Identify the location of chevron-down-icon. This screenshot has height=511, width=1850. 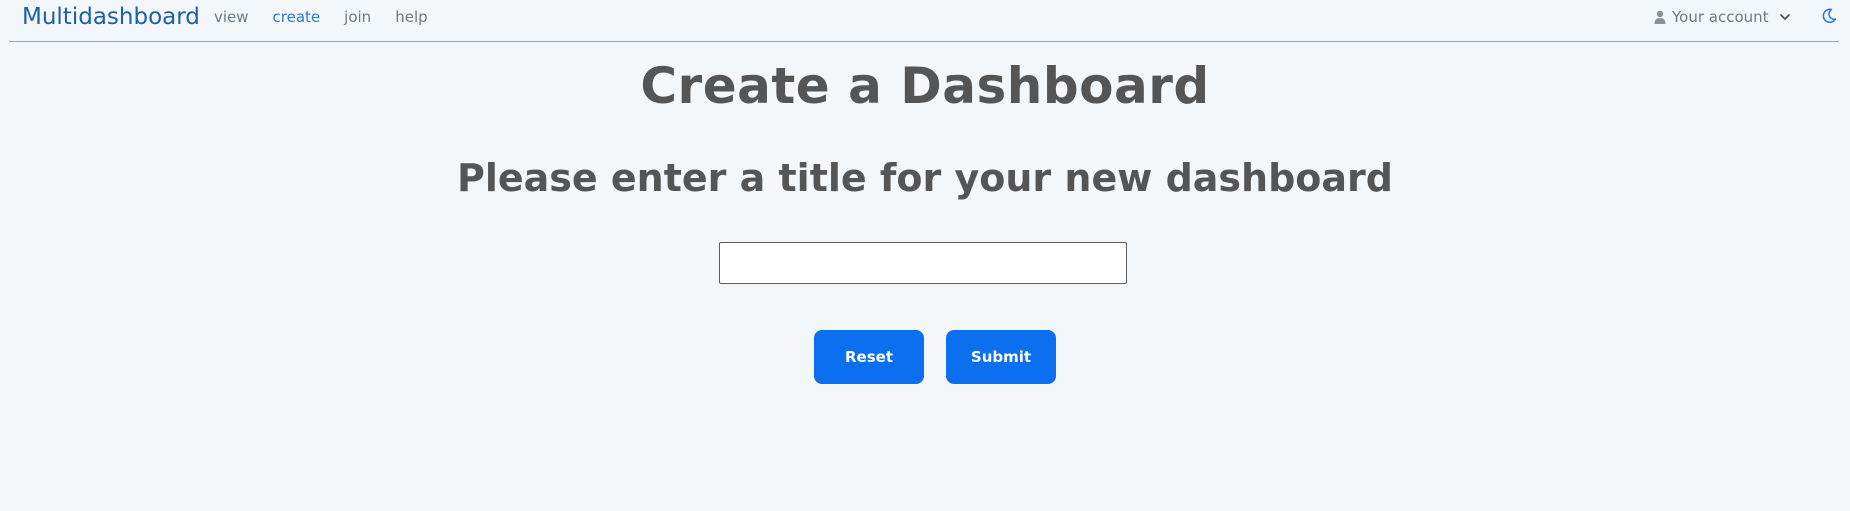
(1784, 17).